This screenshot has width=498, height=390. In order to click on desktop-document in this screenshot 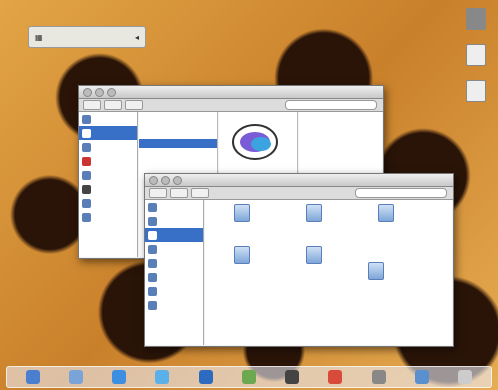, I will do `click(476, 56)`.